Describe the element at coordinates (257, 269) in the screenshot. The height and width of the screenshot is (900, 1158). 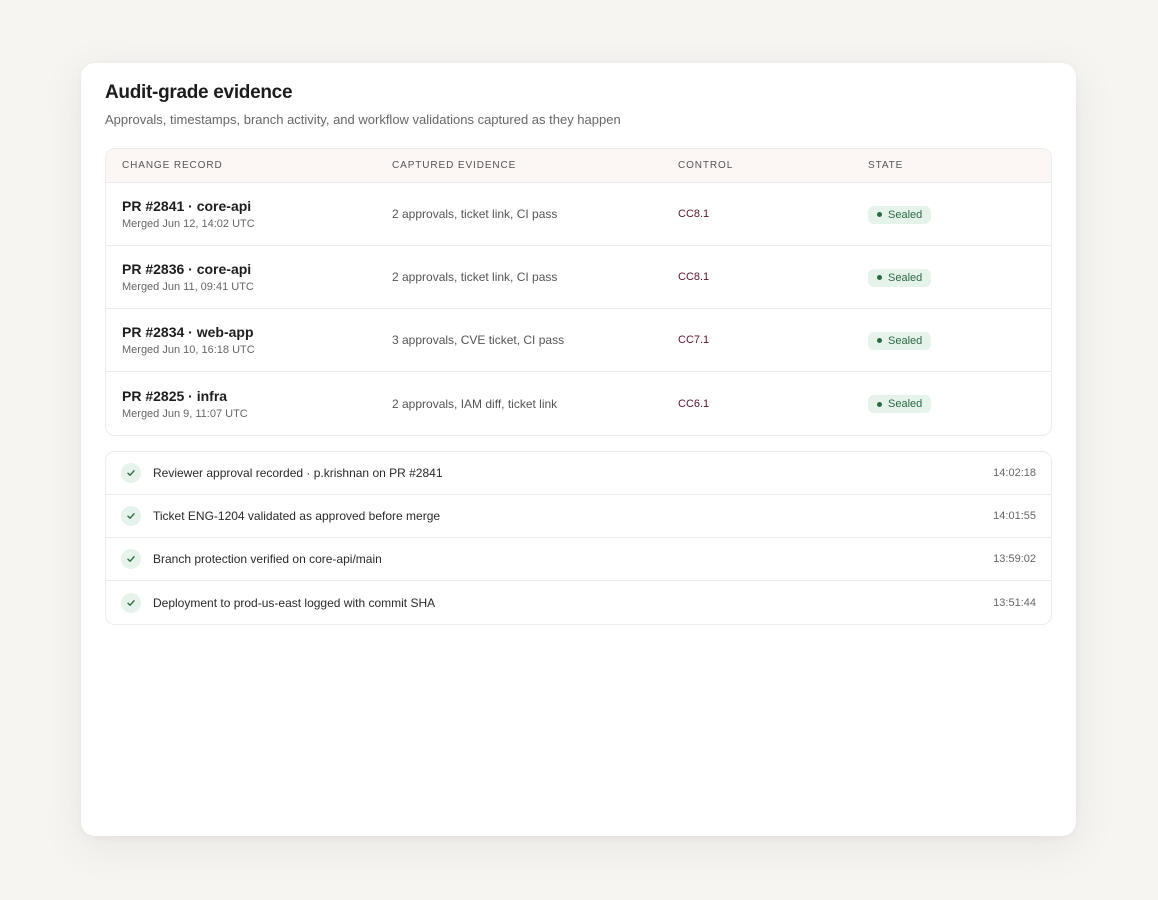
I see `pr-title: PR #2836 · core-api` at that location.